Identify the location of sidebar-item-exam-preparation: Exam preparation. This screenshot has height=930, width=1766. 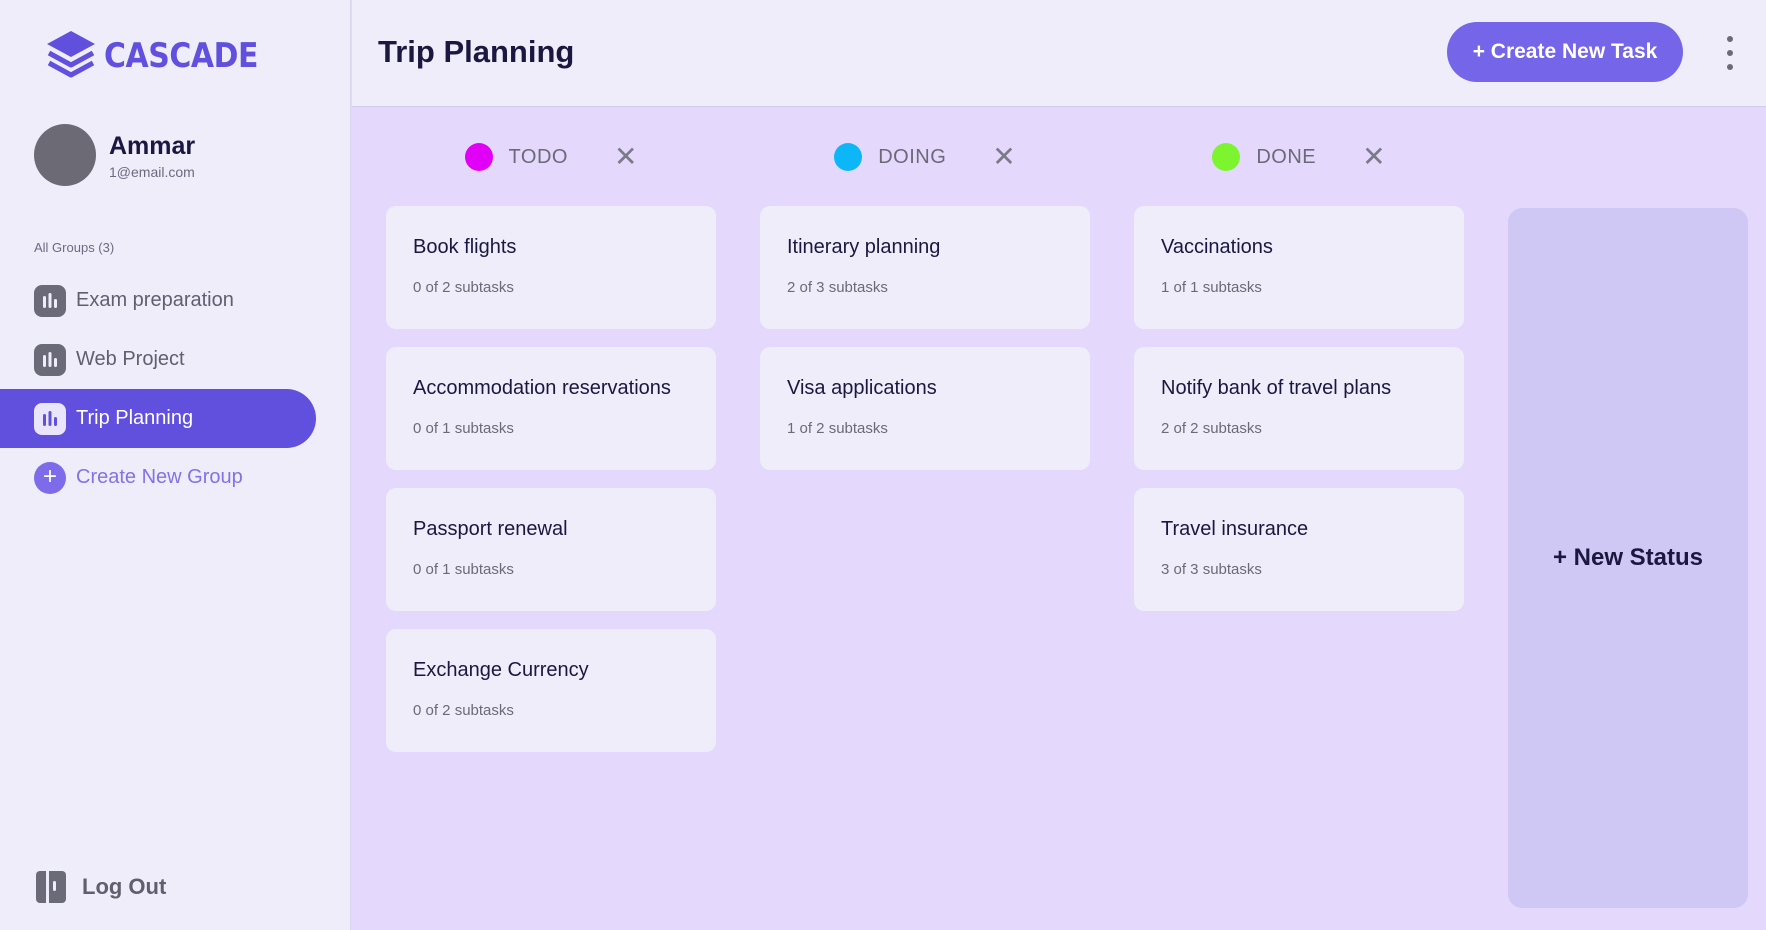
(158, 300).